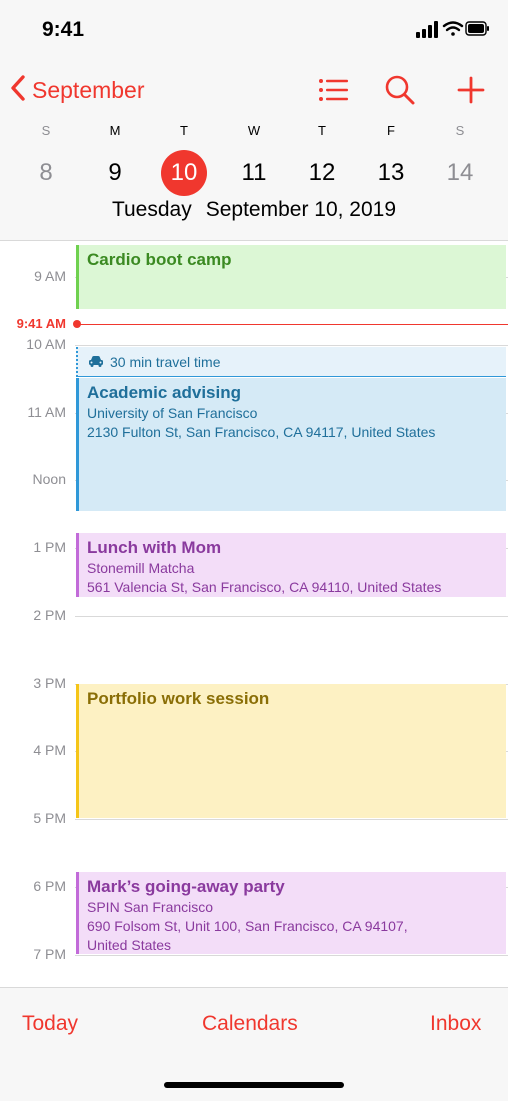 This screenshot has width=508, height=1101. Describe the element at coordinates (254, 960) in the screenshot. I see `hour-row: 7 PM` at that location.